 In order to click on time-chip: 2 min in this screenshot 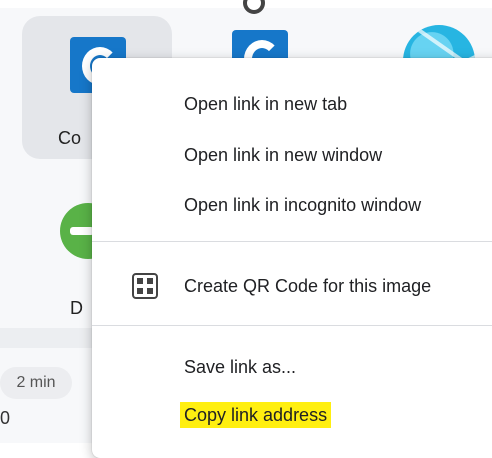, I will do `click(36, 383)`.